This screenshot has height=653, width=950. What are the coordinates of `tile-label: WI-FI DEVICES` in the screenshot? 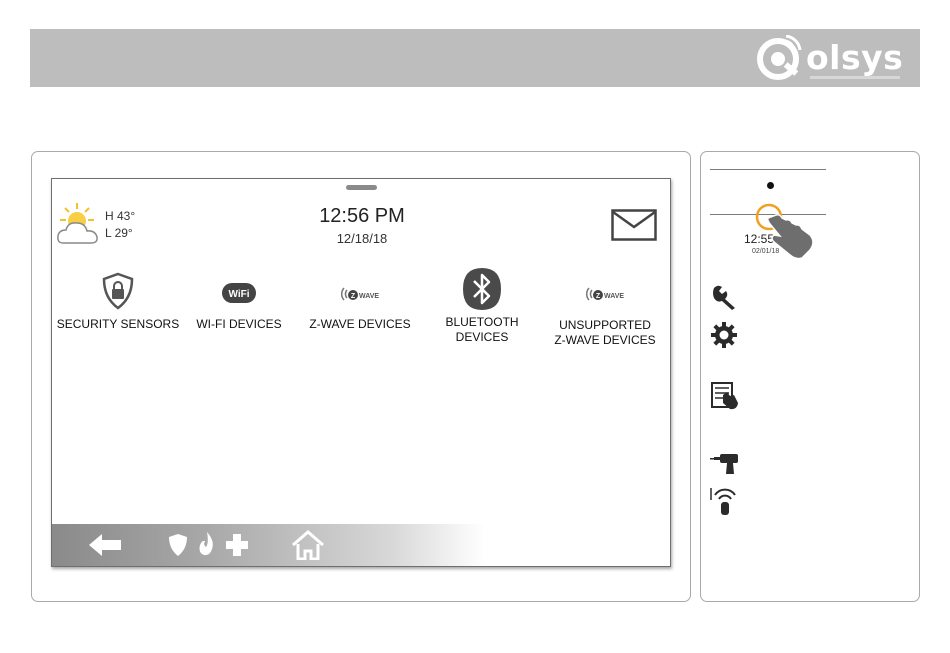 It's located at (239, 324).